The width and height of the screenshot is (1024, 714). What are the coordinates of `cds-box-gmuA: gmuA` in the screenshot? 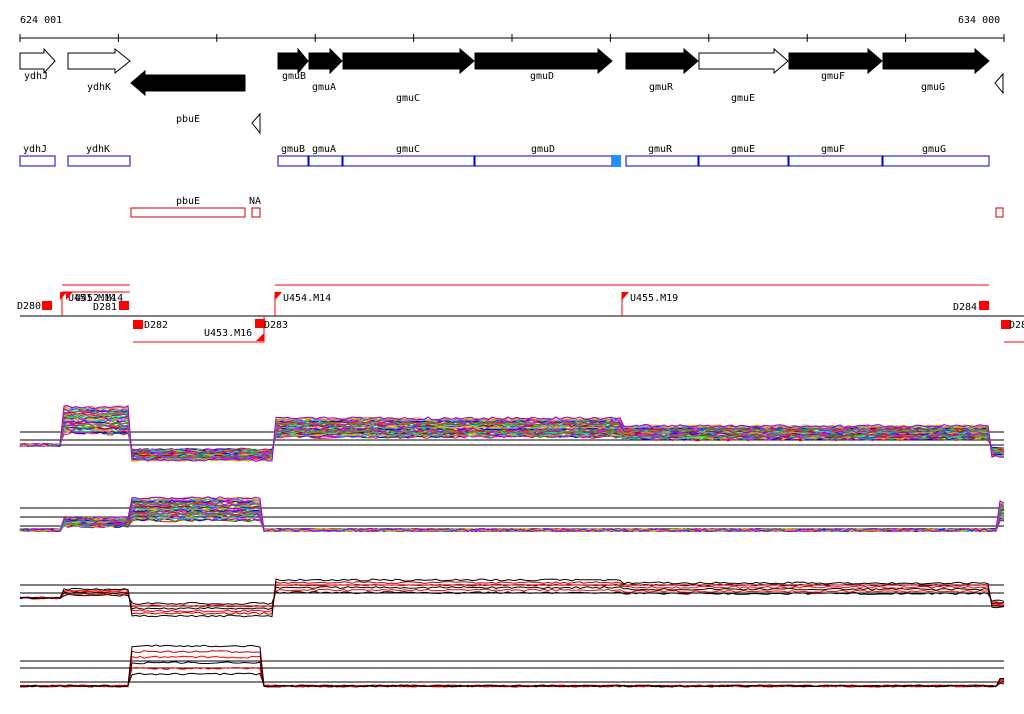 It's located at (325, 155).